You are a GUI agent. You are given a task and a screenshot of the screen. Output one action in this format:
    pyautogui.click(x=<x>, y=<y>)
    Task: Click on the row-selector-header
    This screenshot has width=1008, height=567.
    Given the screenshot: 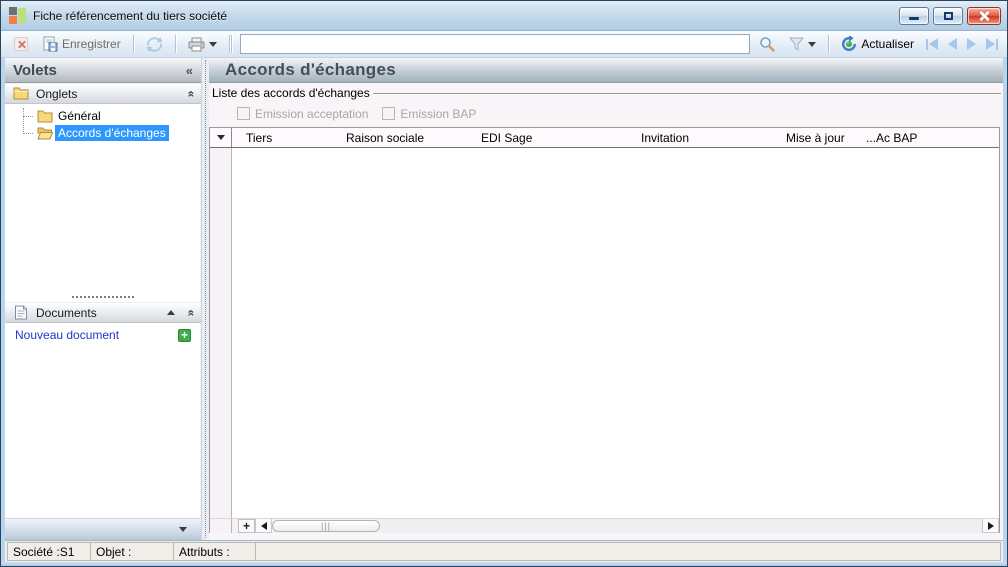 What is the action you would take?
    pyautogui.click(x=221, y=137)
    